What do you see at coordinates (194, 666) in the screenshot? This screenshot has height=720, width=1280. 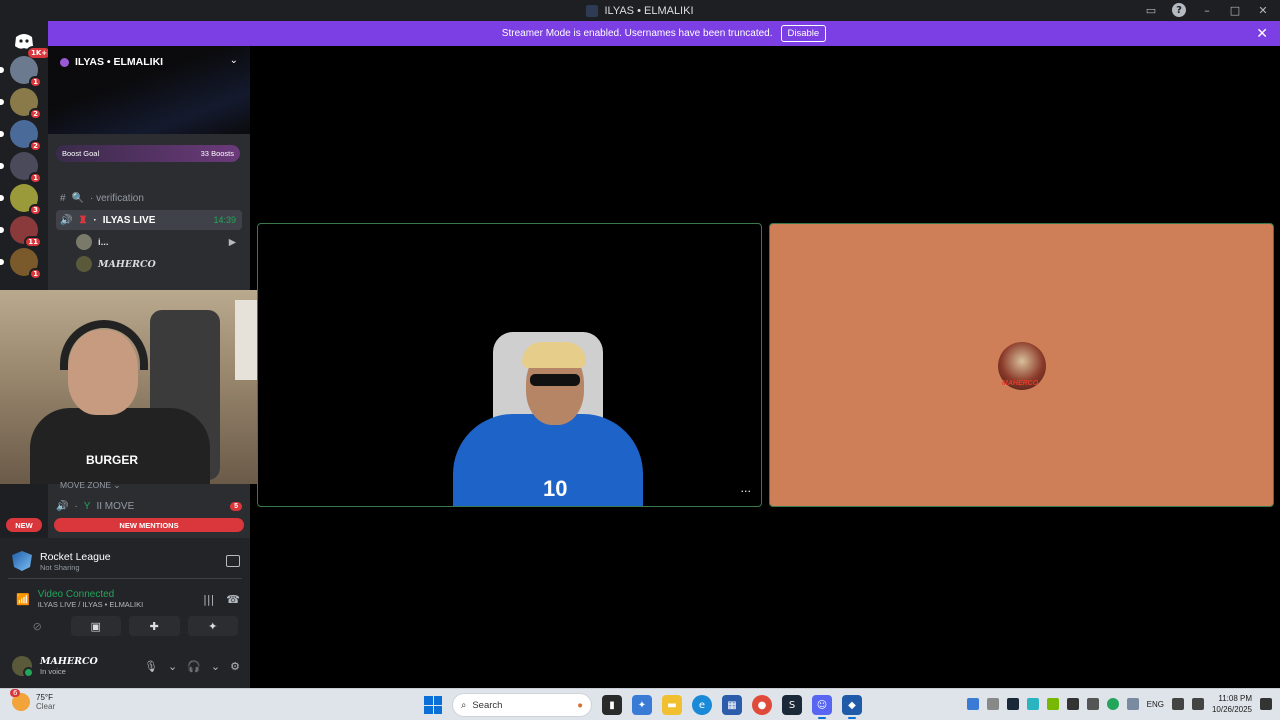 I see `headphones-icon: 🎧` at bounding box center [194, 666].